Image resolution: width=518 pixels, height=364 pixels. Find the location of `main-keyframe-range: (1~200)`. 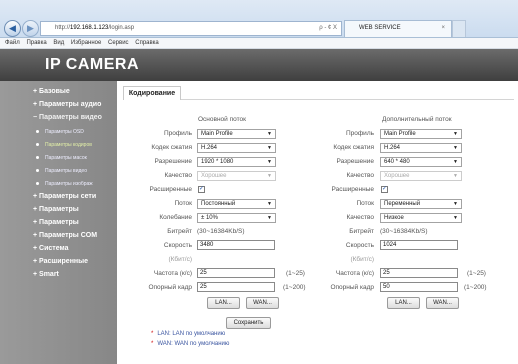

main-keyframe-range: (1~200) is located at coordinates (294, 287).